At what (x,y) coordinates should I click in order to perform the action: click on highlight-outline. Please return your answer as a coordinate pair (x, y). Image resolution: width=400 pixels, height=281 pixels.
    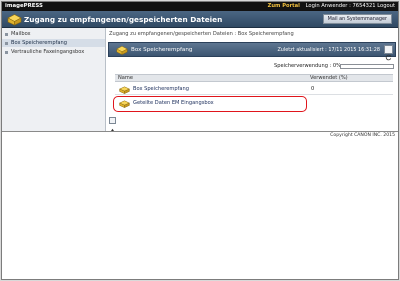
    Looking at the image, I should click on (210, 104).